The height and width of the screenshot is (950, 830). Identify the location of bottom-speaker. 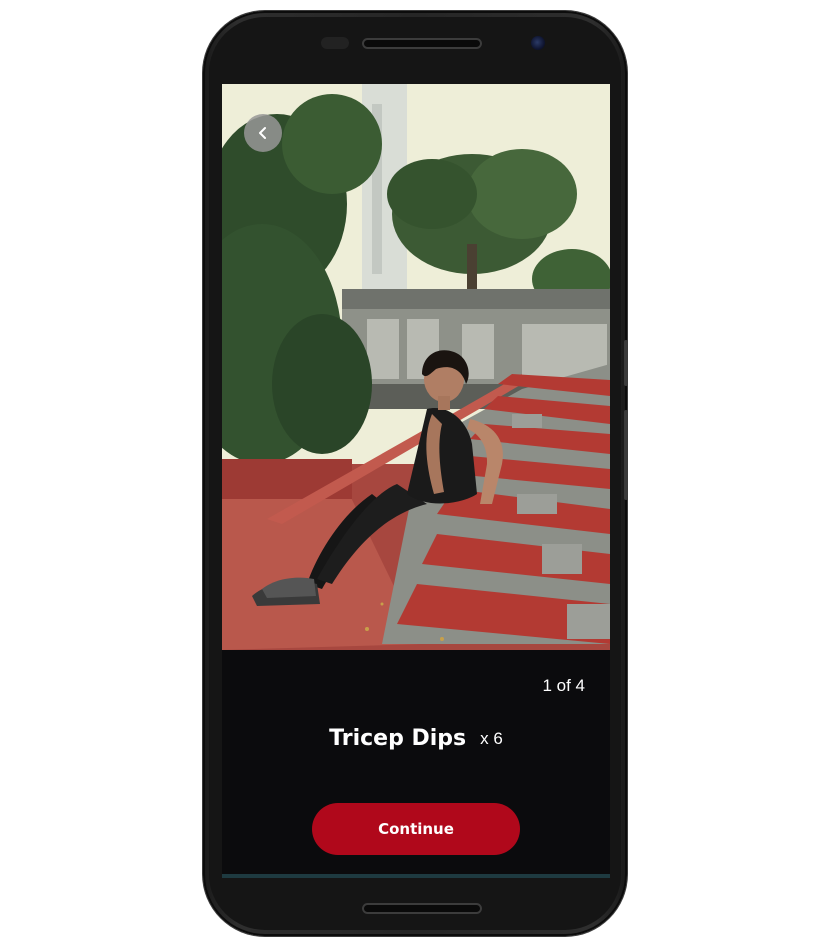
(422, 908).